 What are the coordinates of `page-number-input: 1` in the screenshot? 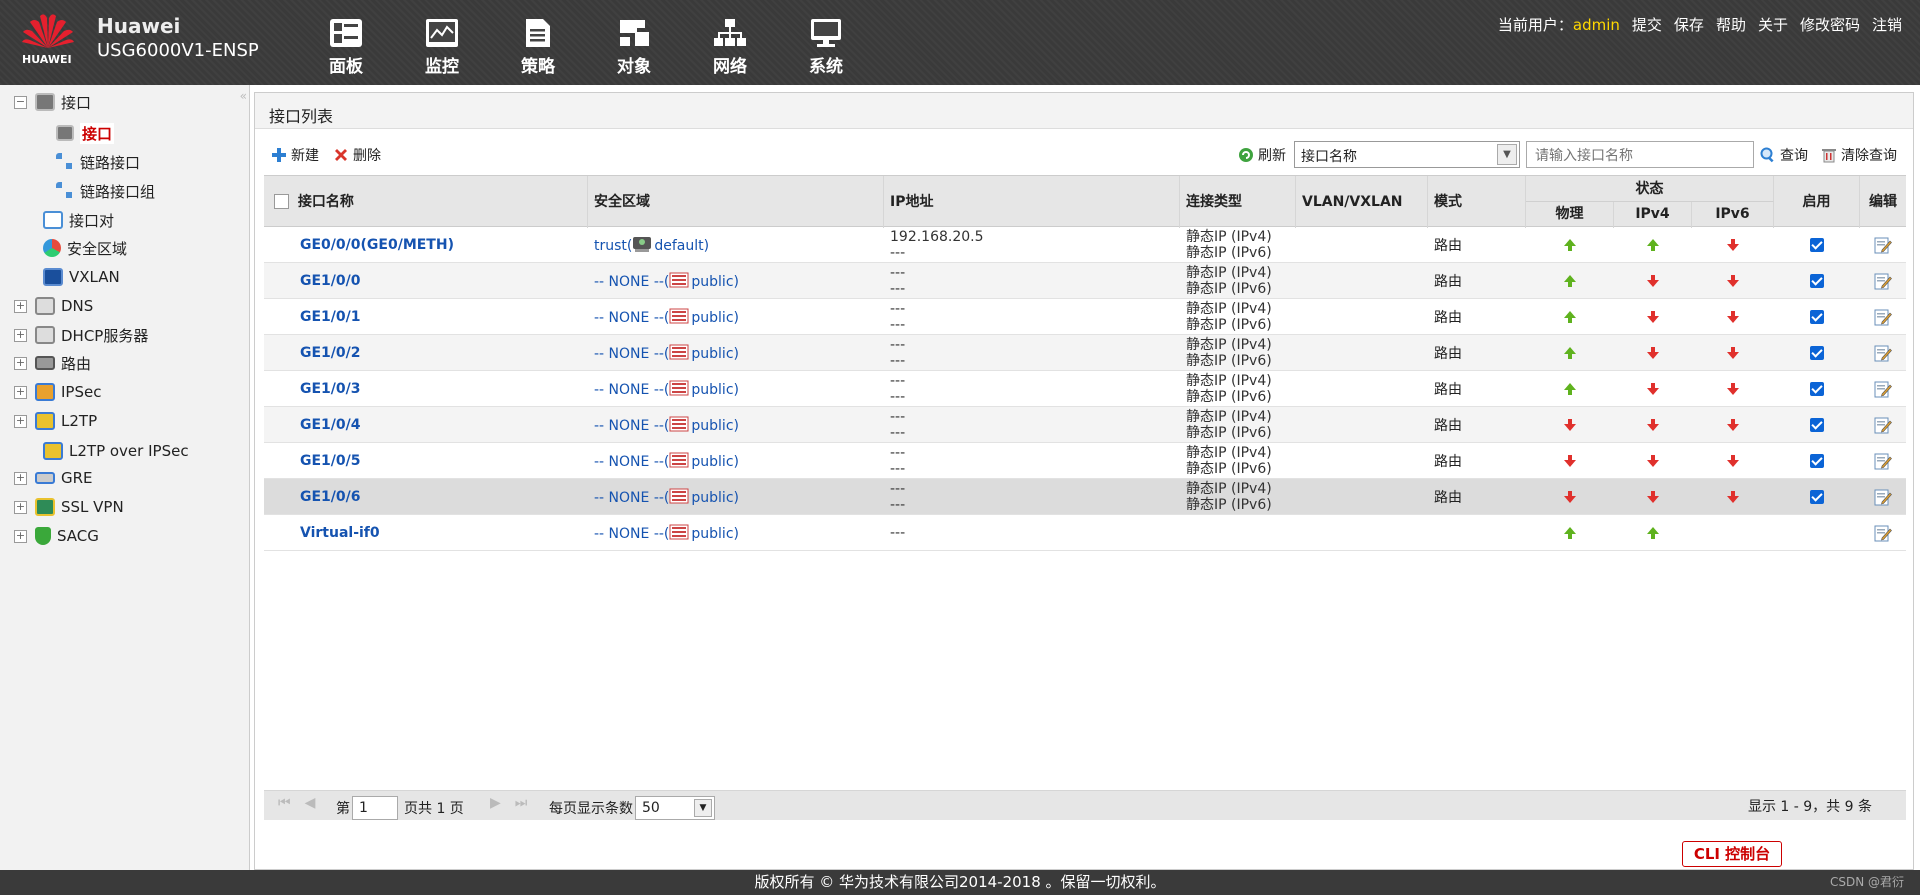 It's located at (375, 808).